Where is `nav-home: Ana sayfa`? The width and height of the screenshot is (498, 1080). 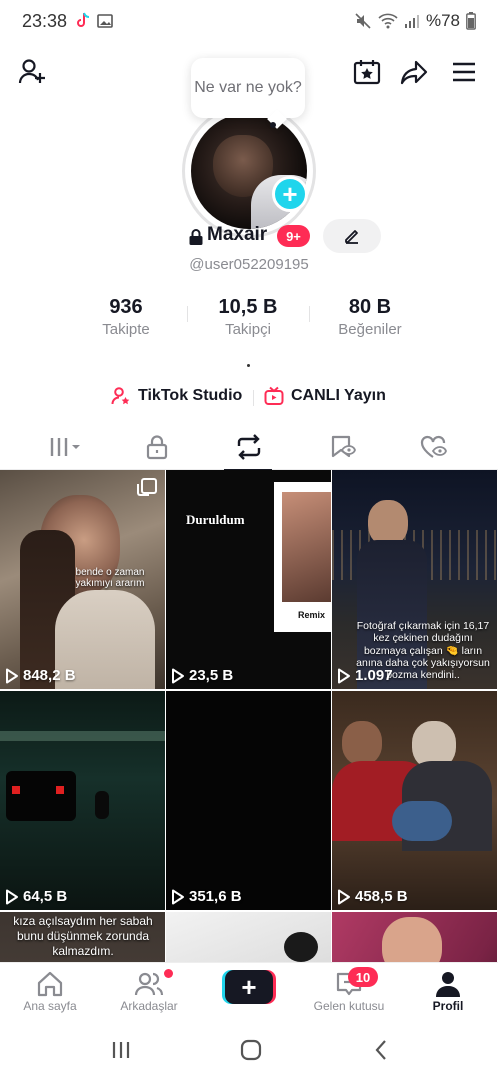 nav-home: Ana sayfa is located at coordinates (50, 991).